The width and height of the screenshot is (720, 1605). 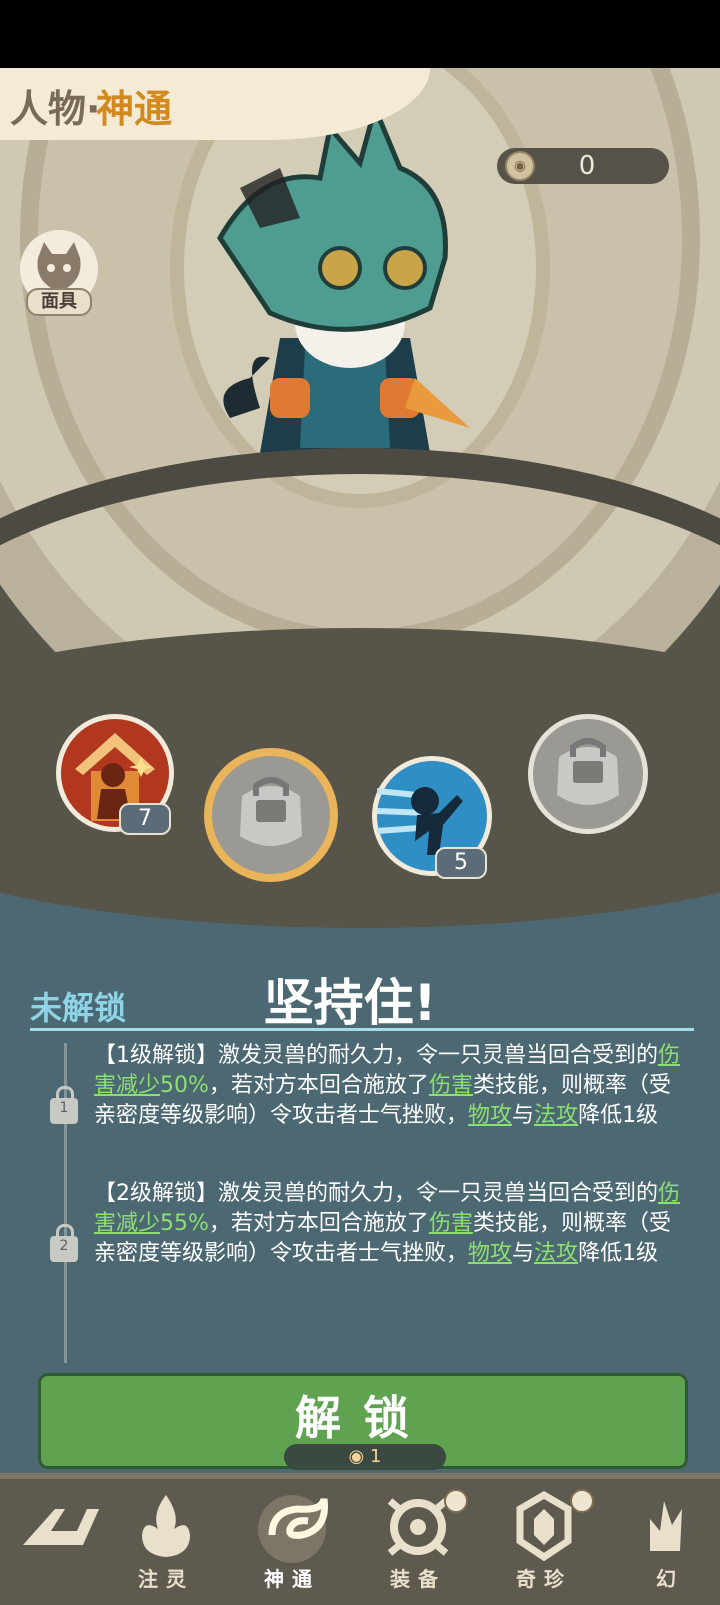 What do you see at coordinates (59, 280) in the screenshot?
I see `mask-button: 面具` at bounding box center [59, 280].